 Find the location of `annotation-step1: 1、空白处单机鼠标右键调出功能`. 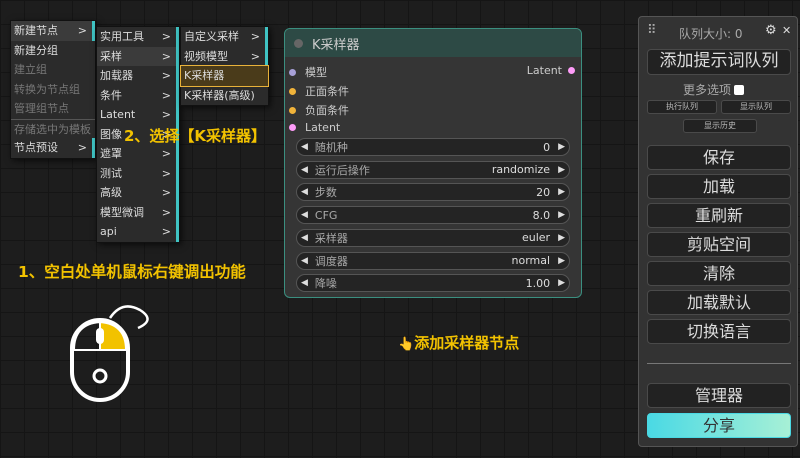

annotation-step1: 1、空白处单机鼠标右键调出功能 is located at coordinates (132, 272).